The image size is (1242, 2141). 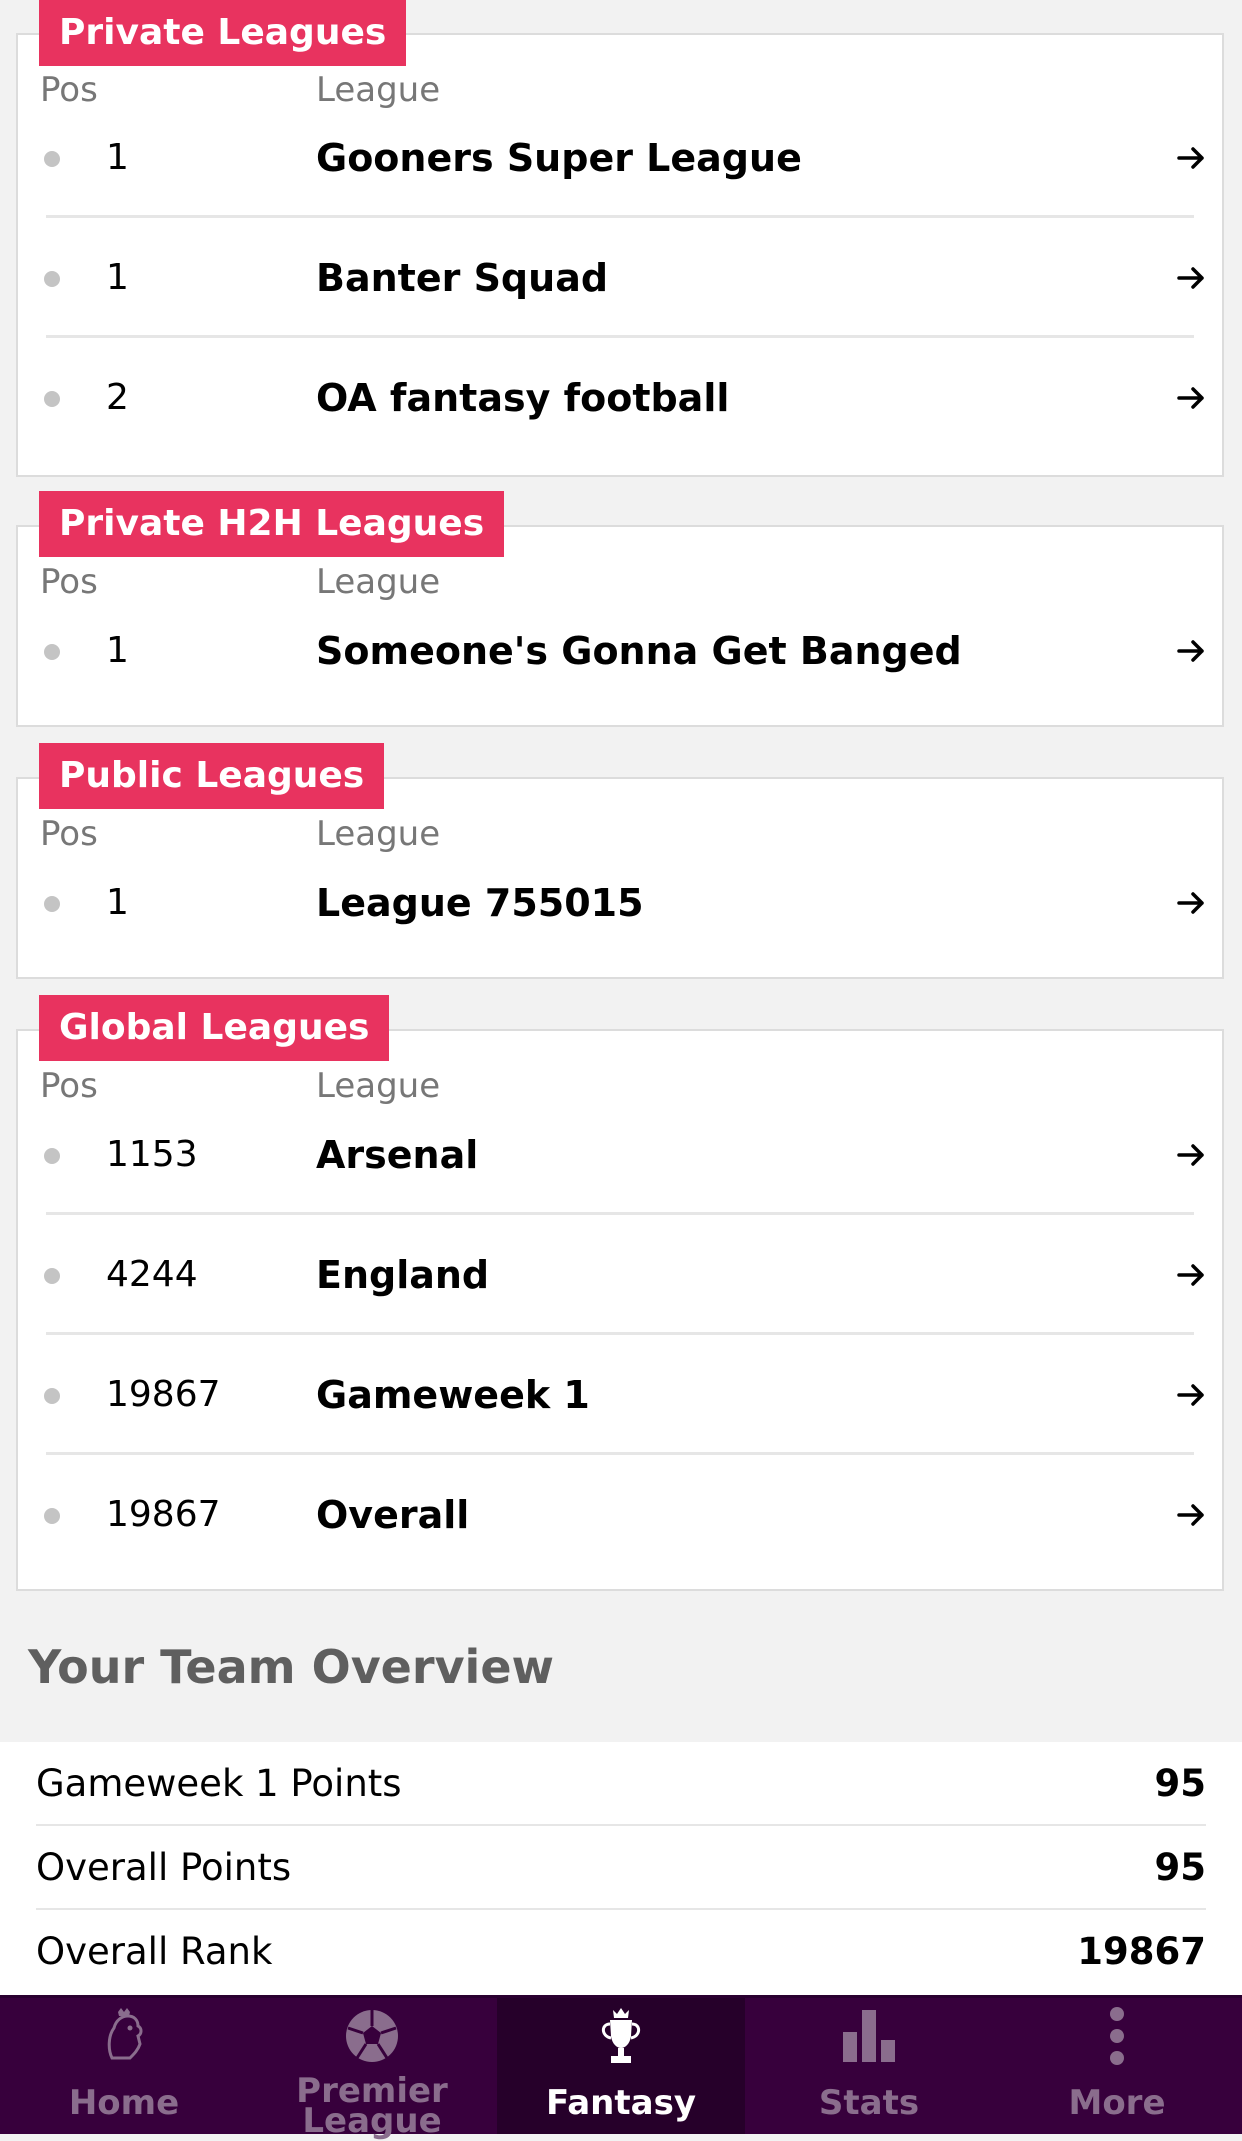 What do you see at coordinates (620, 1275) in the screenshot?
I see `league-row: 4244 England` at bounding box center [620, 1275].